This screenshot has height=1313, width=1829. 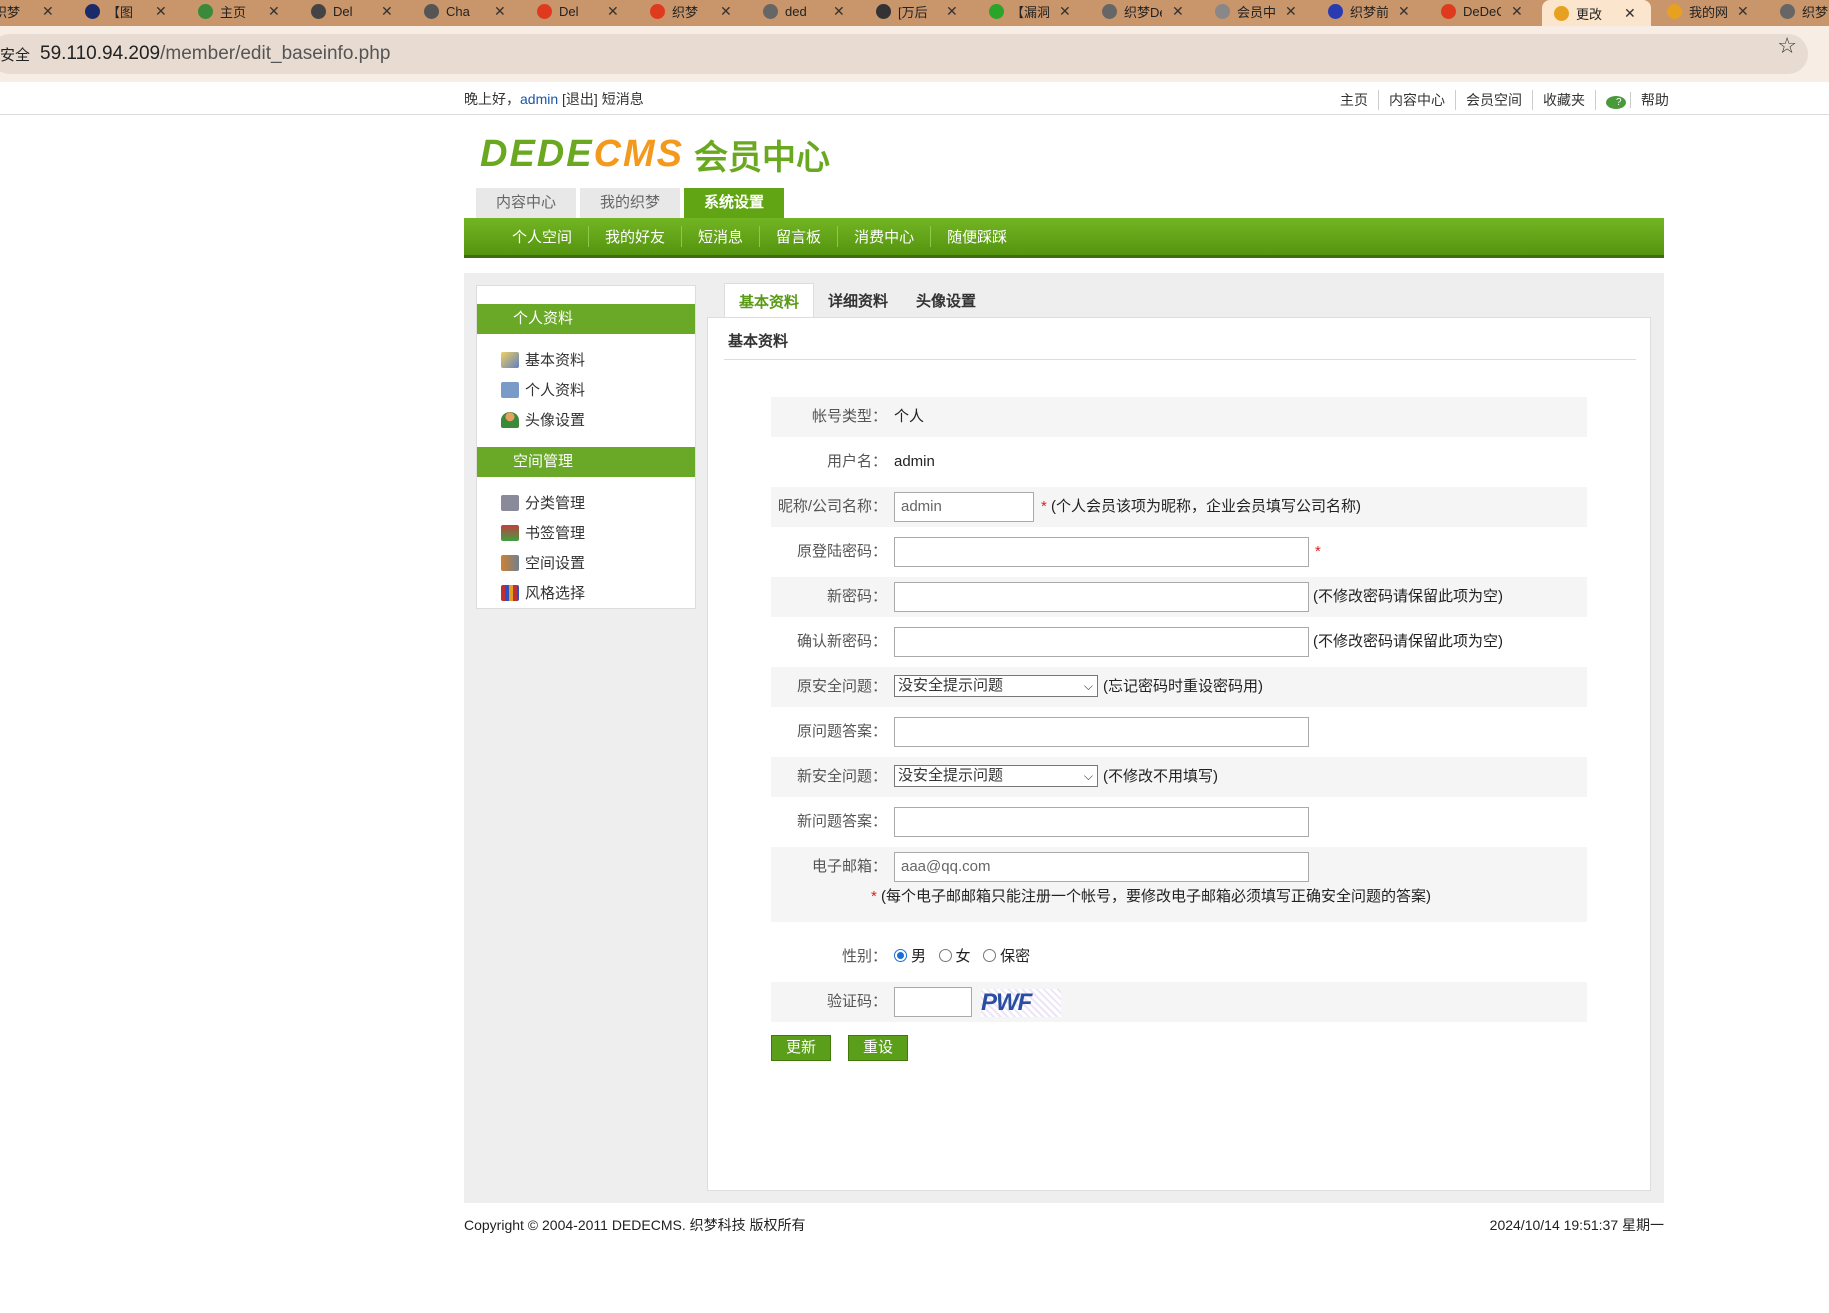 What do you see at coordinates (655, 154) in the screenshot?
I see `site-logo: DEDE CMS 会员中心` at bounding box center [655, 154].